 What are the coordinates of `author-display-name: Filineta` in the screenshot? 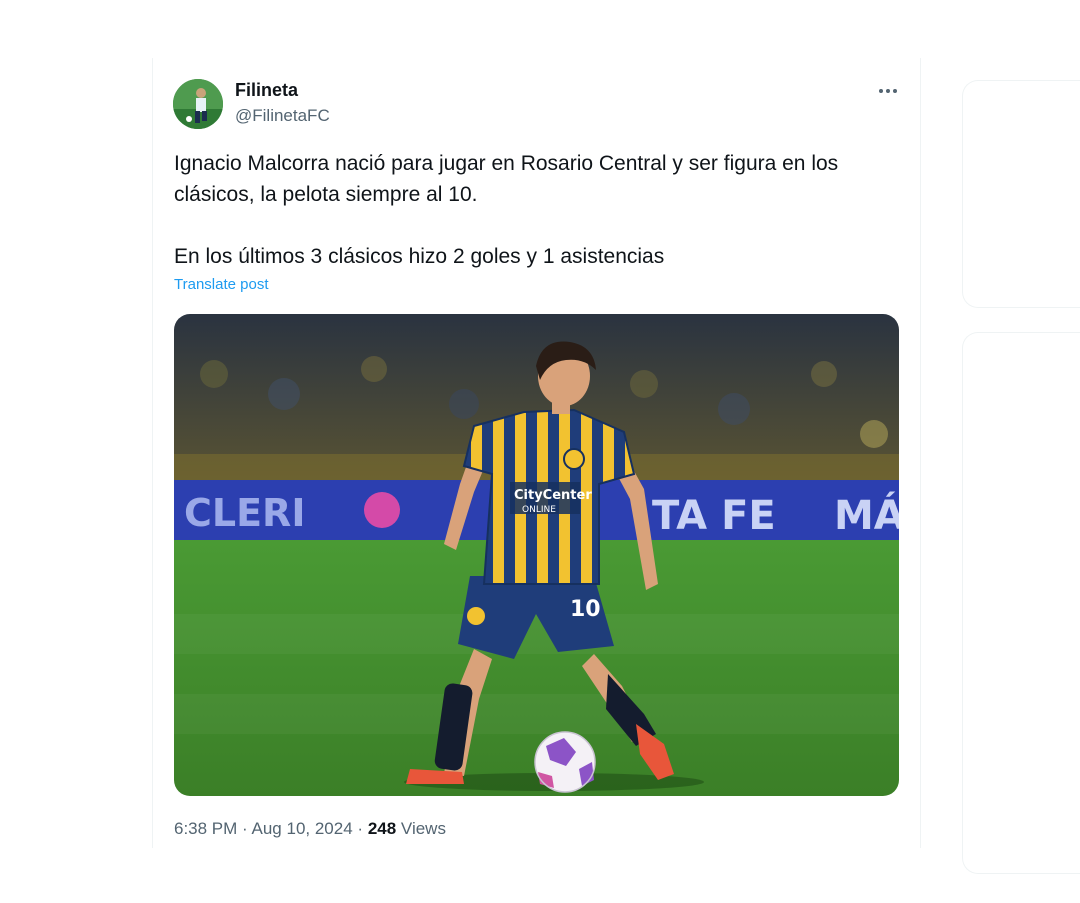 It's located at (266, 90).